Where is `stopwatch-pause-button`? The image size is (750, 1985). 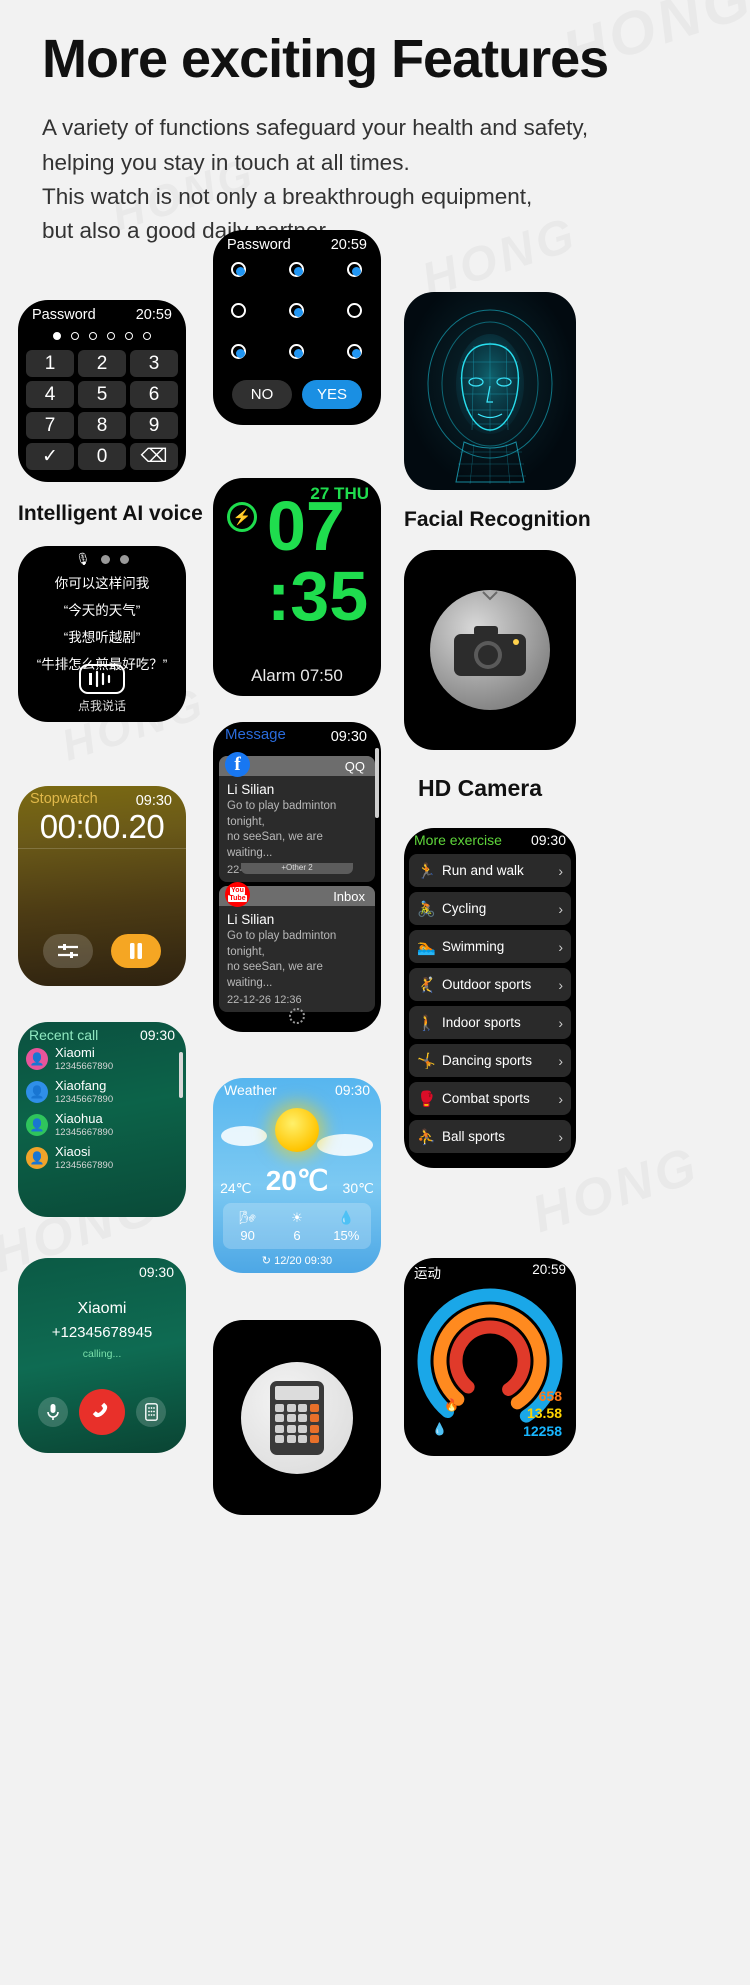 stopwatch-pause-button is located at coordinates (136, 951).